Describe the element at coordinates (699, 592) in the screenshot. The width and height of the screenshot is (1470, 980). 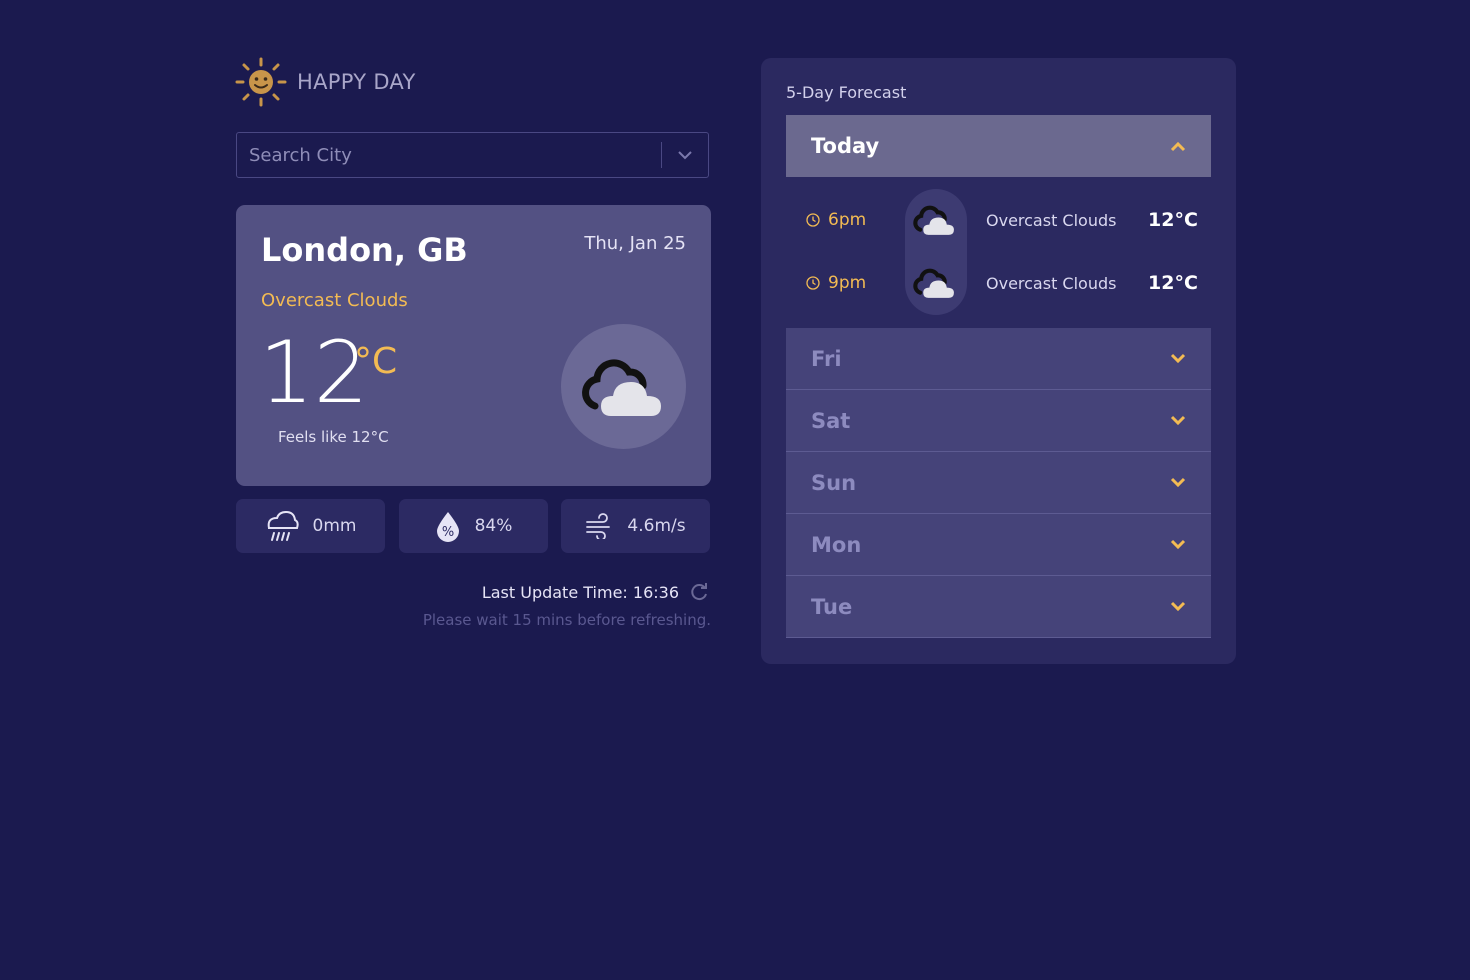
I see `refresh-icon` at that location.